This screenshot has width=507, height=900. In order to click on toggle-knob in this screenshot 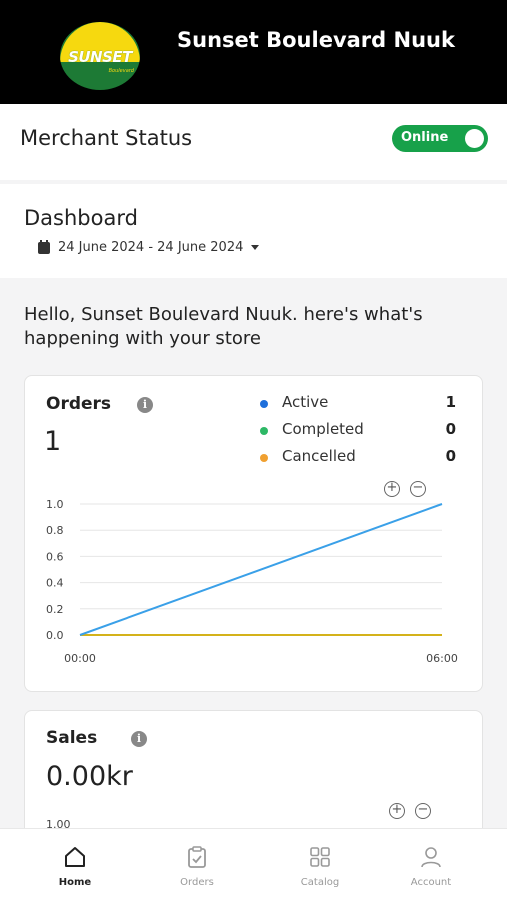, I will do `click(474, 138)`.